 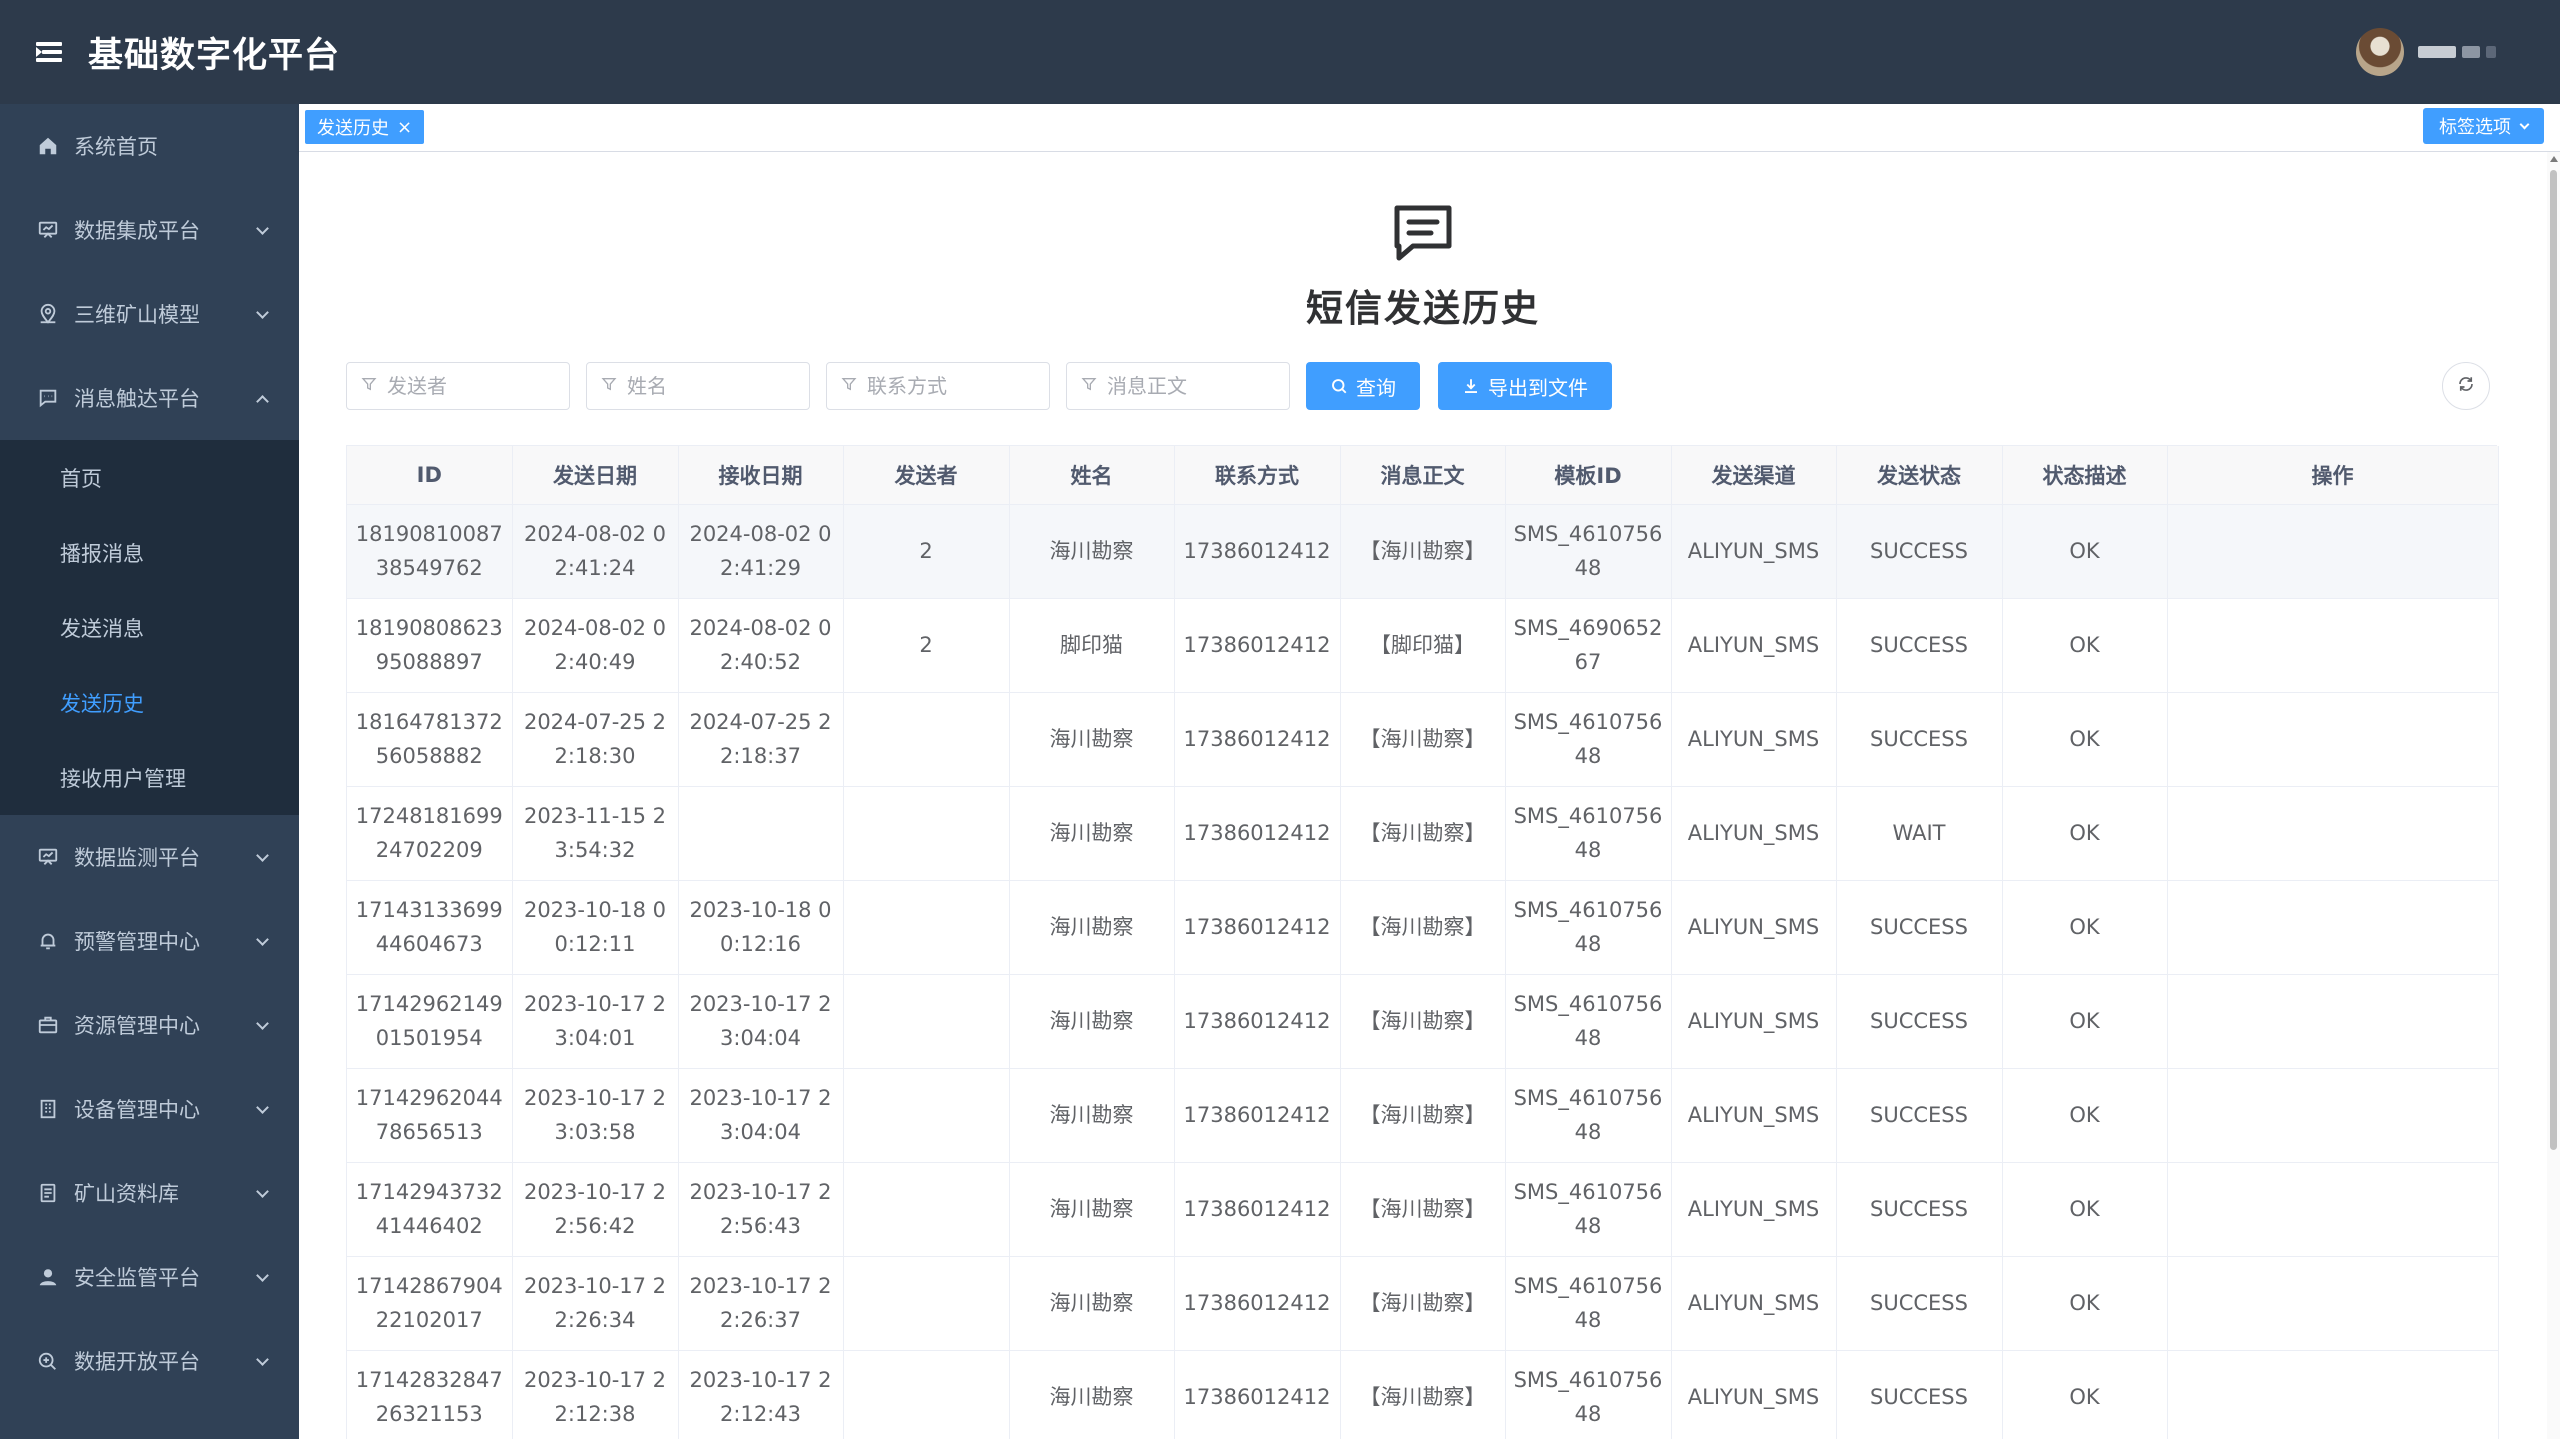 I want to click on menu-toggle-icon, so click(x=50, y=52).